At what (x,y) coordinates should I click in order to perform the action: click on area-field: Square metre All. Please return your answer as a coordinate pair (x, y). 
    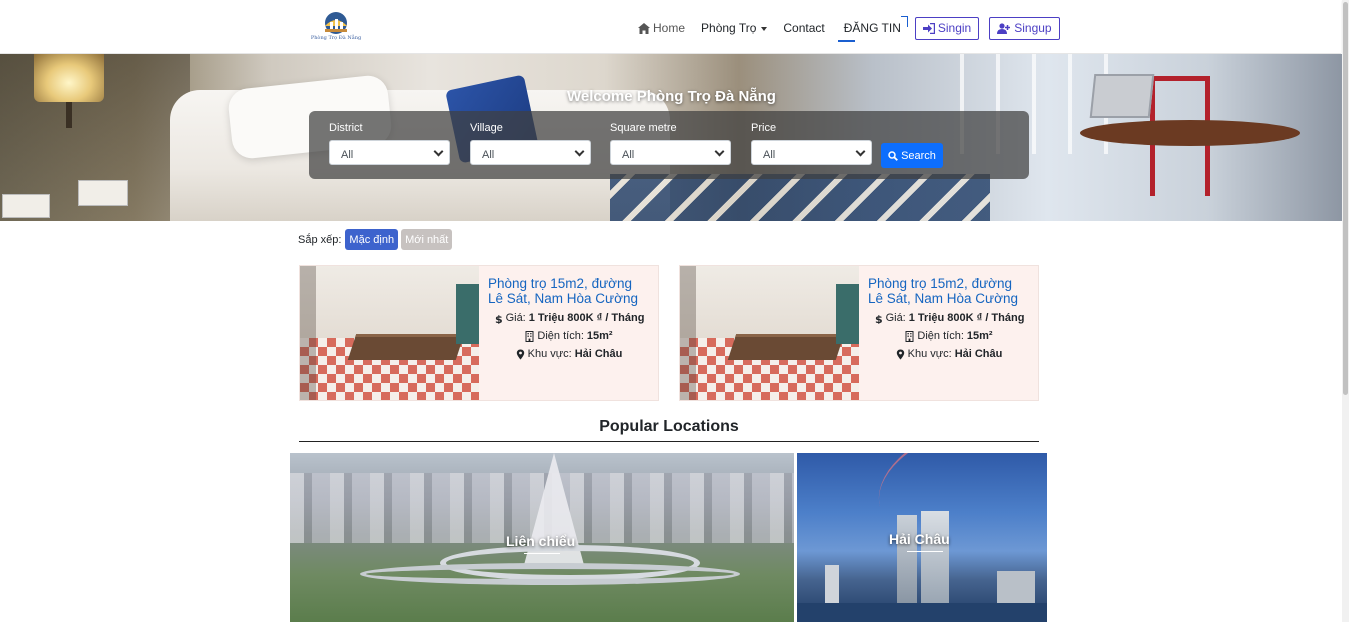
    Looking at the image, I should click on (670, 143).